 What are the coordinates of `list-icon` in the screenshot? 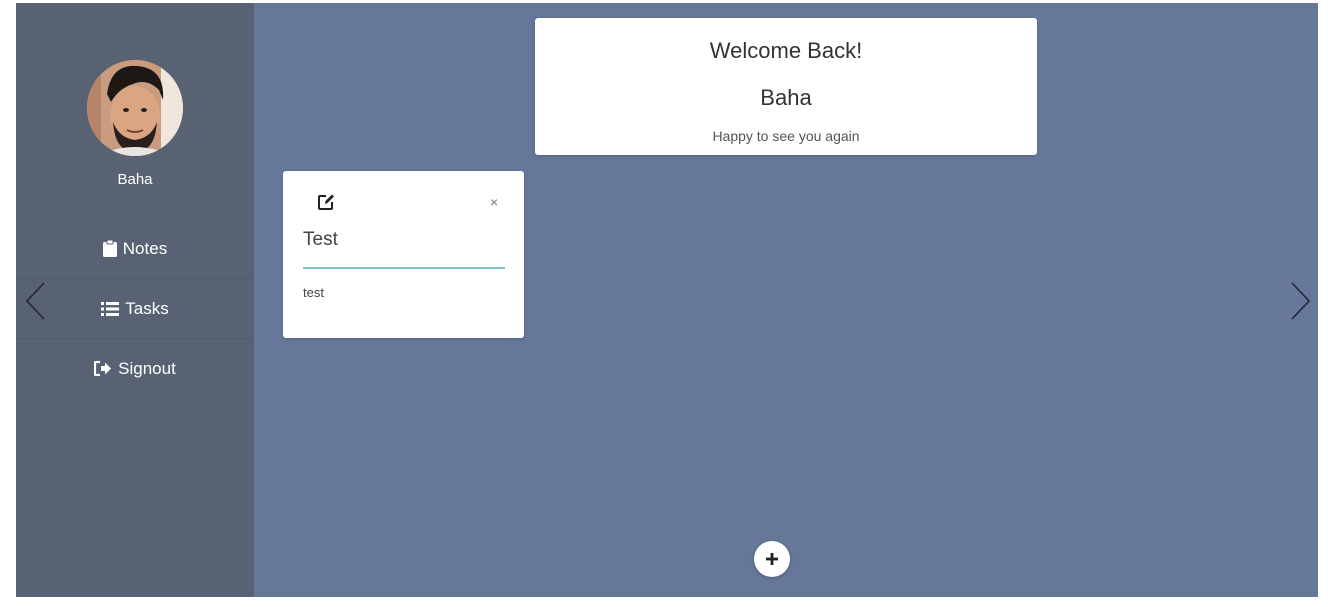 It's located at (110, 308).